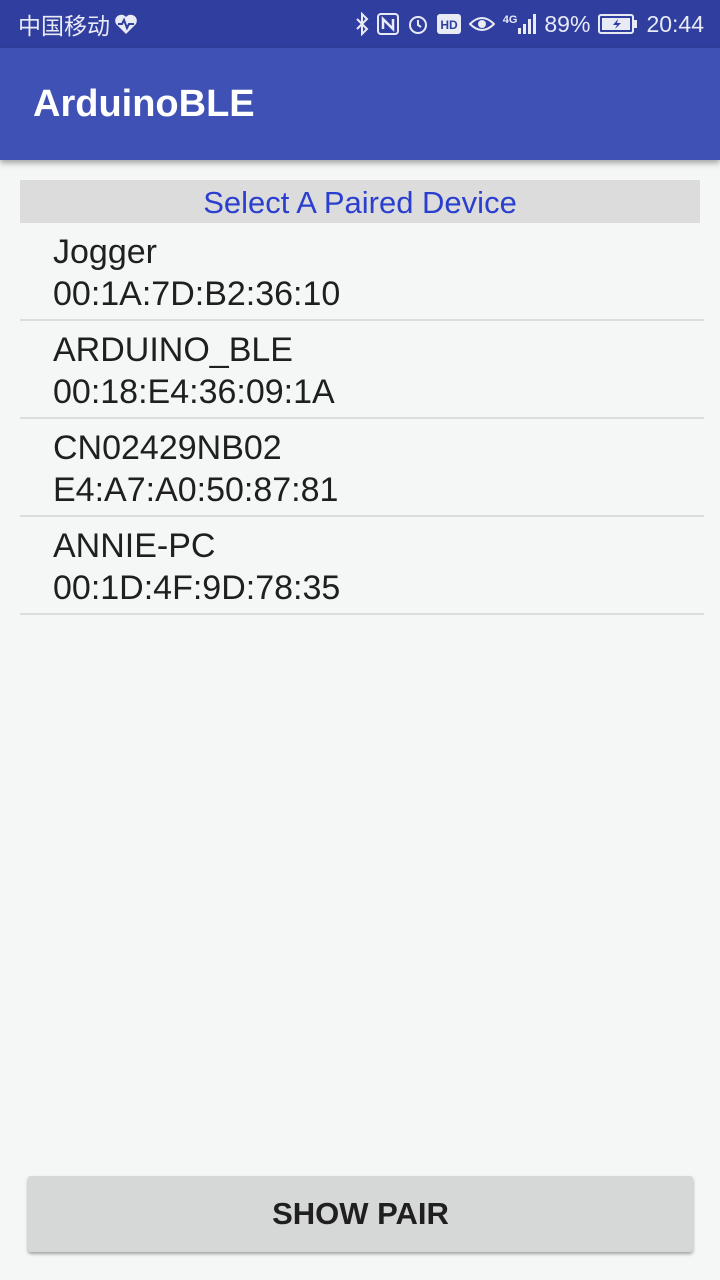  Describe the element at coordinates (196, 490) in the screenshot. I see `device-address: E4:A7:A0:50:87:81` at that location.